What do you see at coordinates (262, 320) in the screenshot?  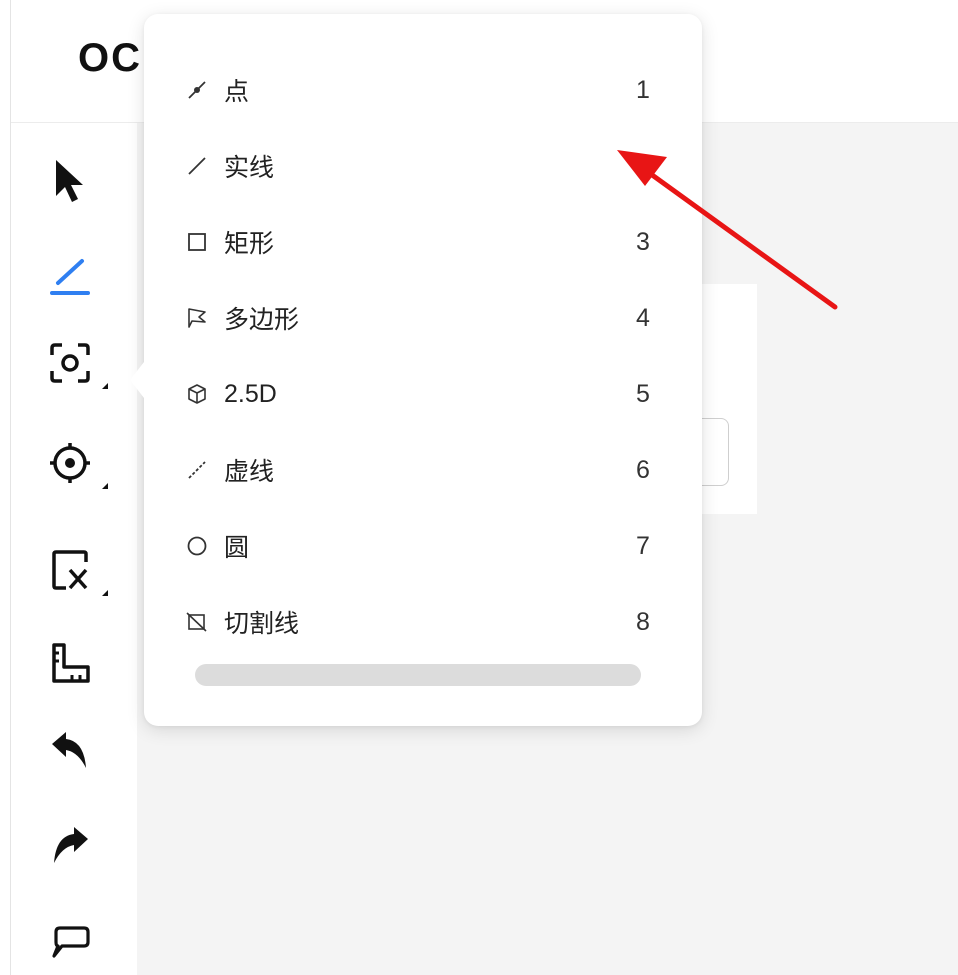 I see `menu-item-label: 多边形` at bounding box center [262, 320].